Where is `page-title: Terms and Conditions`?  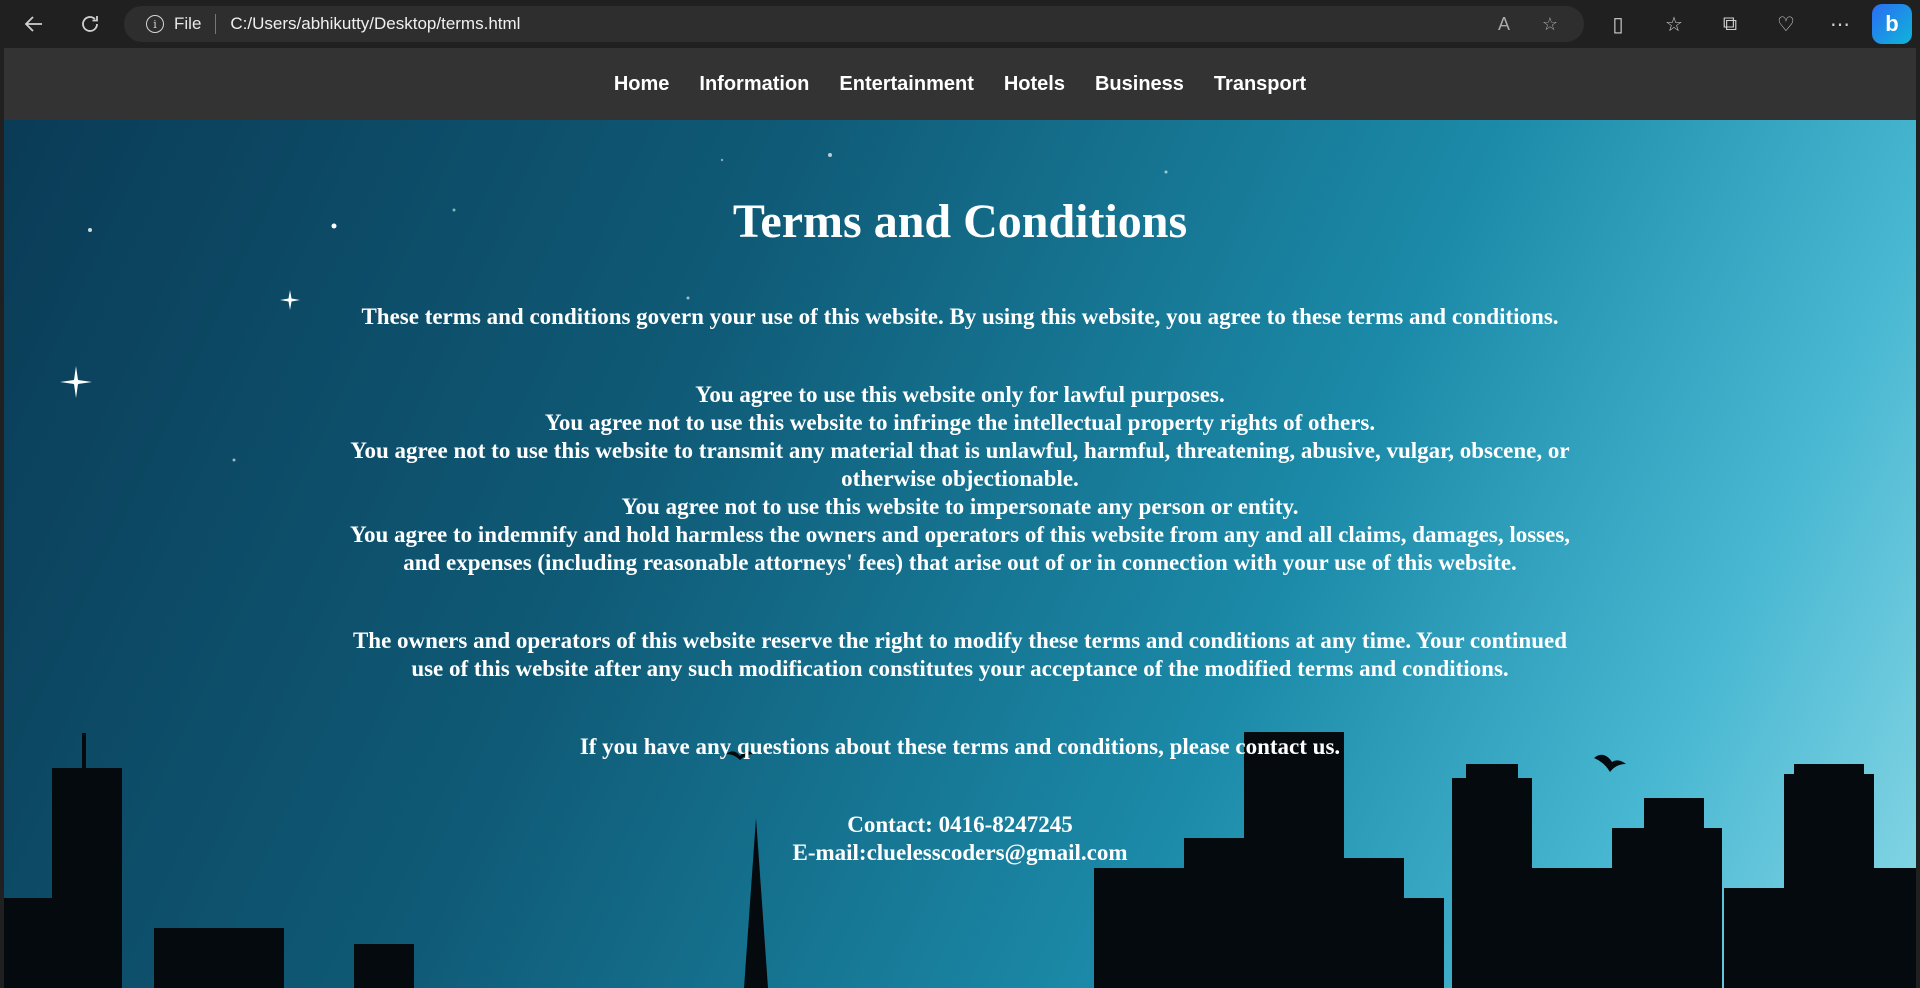
page-title: Terms and Conditions is located at coordinates (960, 221).